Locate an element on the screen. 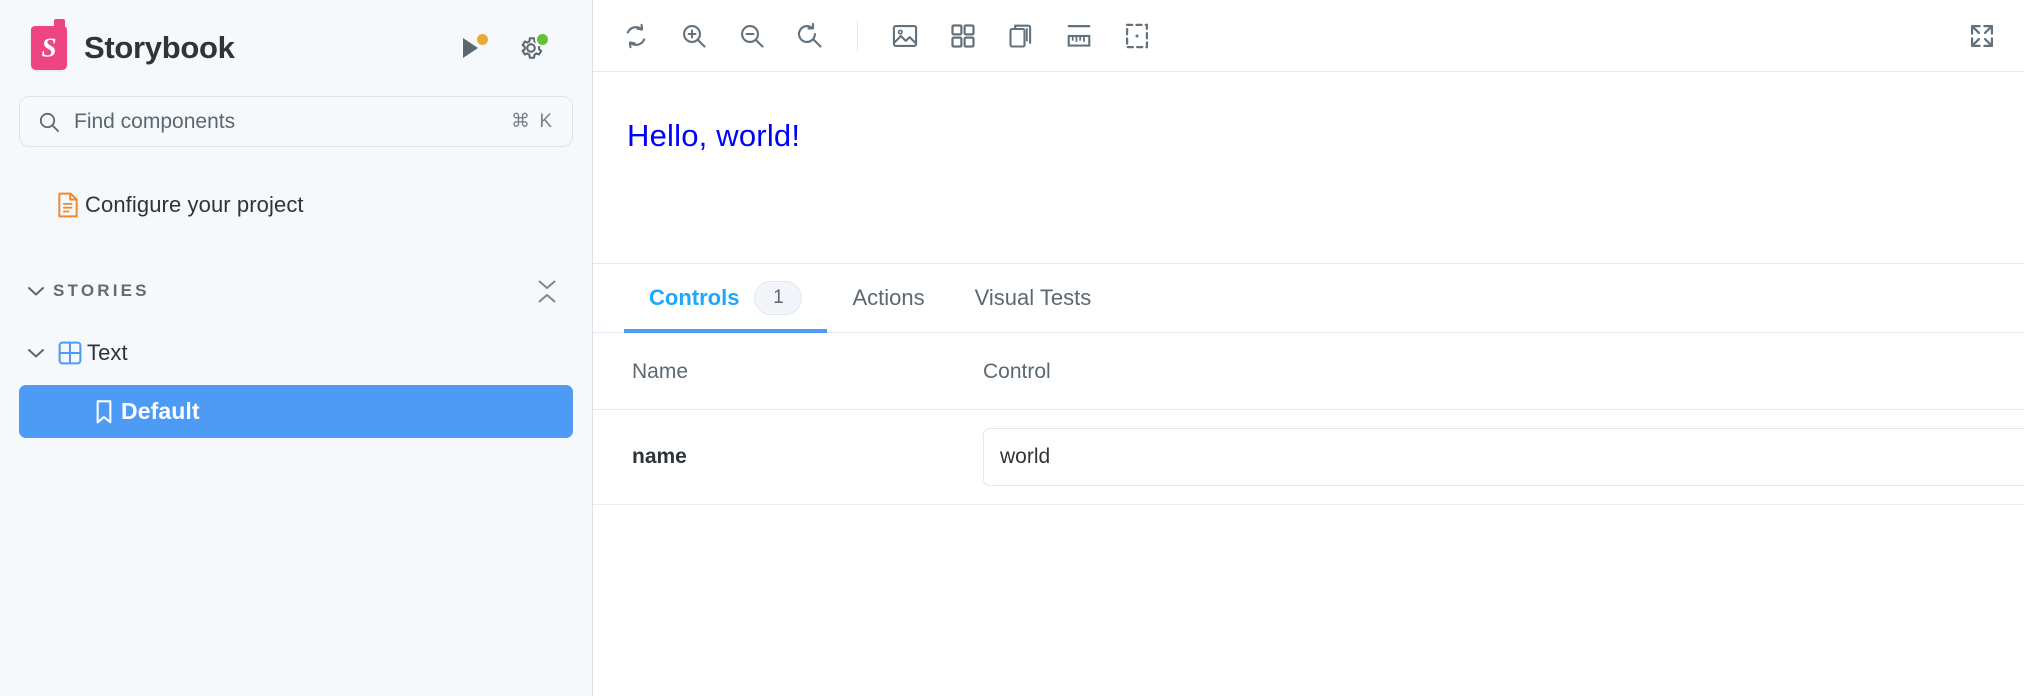 This screenshot has width=2024, height=696. storybook-logo-icon: S is located at coordinates (49, 44).